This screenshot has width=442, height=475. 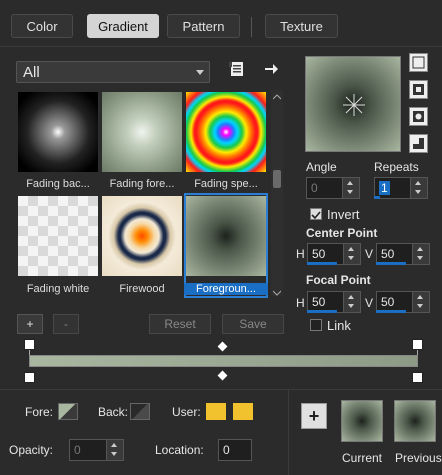 What do you see at coordinates (418, 116) in the screenshot?
I see `radial-type-button` at bounding box center [418, 116].